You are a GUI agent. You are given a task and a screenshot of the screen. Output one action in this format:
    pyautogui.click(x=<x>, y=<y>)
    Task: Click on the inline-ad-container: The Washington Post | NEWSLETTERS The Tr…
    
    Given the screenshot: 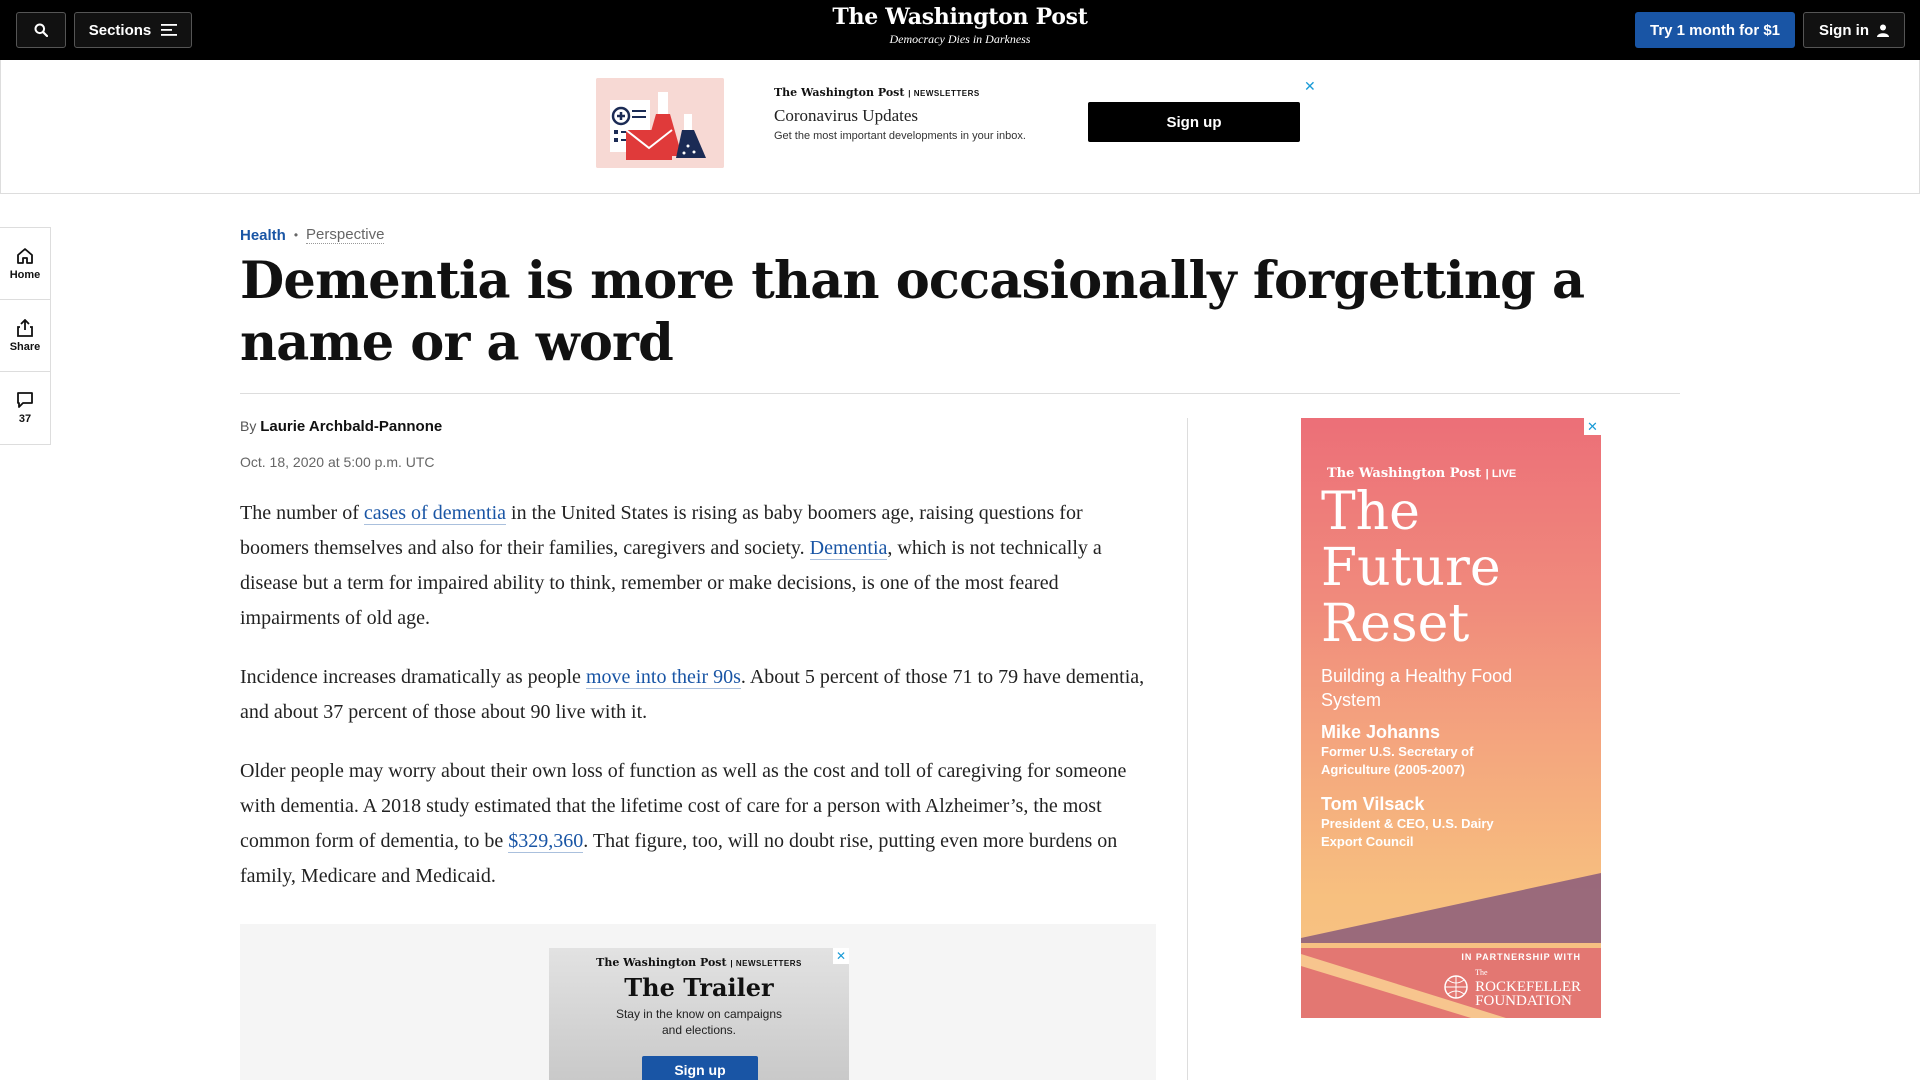 What is the action you would take?
    pyautogui.click(x=698, y=1002)
    